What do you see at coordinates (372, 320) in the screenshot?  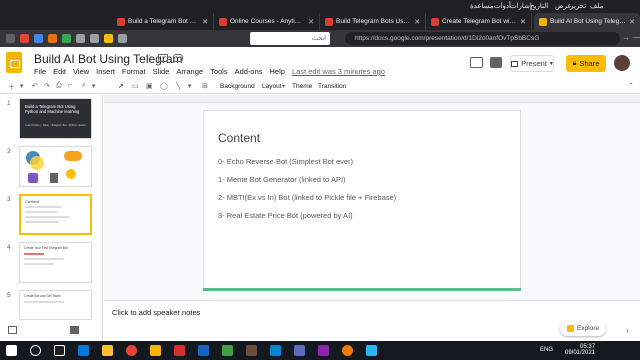 I see `speaker-notes-pane` at bounding box center [372, 320].